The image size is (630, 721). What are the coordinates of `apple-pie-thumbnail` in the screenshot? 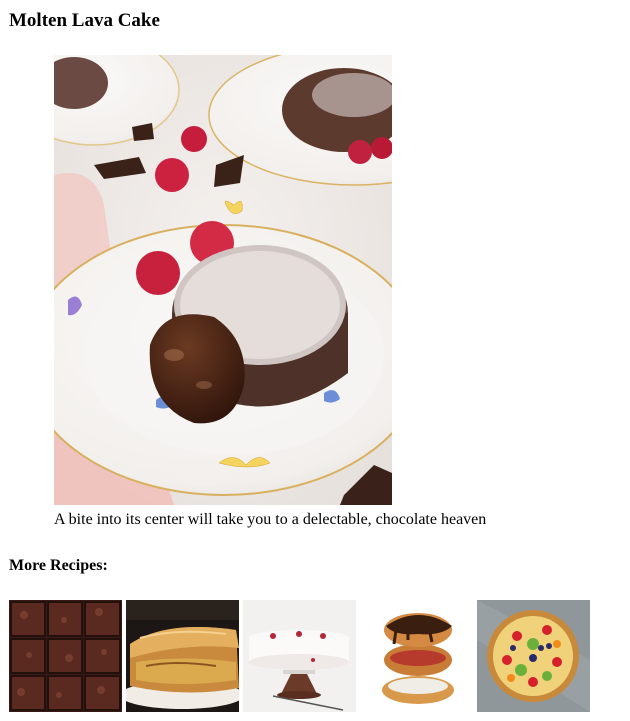 It's located at (182, 656).